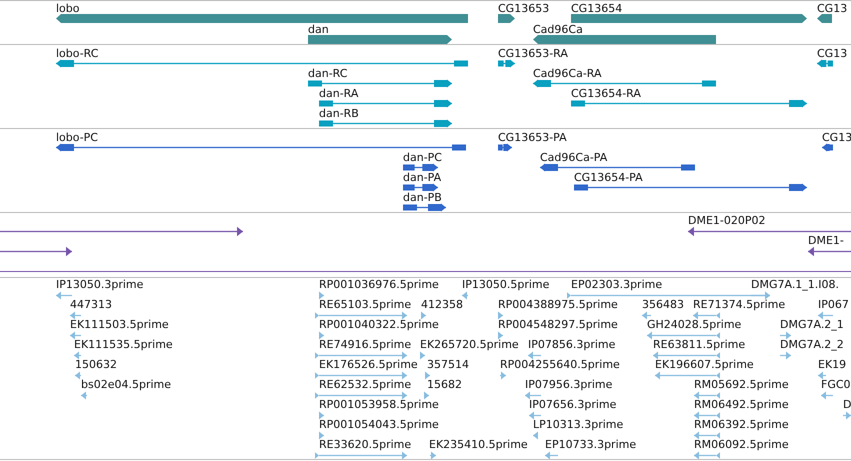 Image resolution: width=851 pixels, height=461 pixels. Describe the element at coordinates (123, 344) in the screenshot. I see `feature-label: EK111535.5prime` at that location.